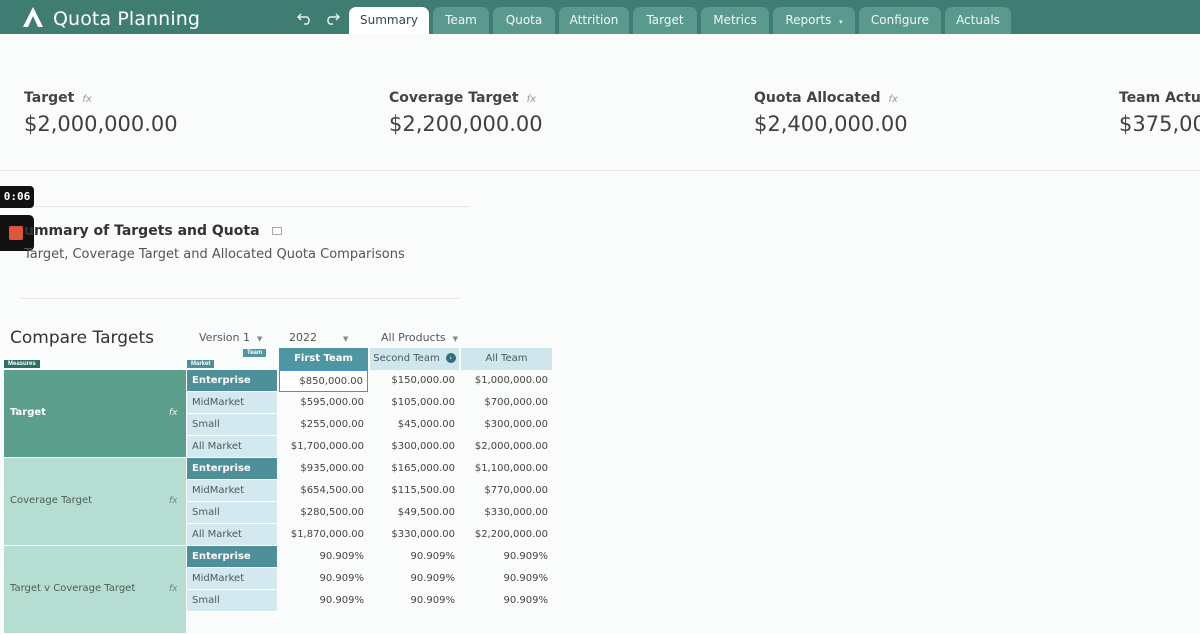  Describe the element at coordinates (323, 359) in the screenshot. I see `column-header-0: First Team` at that location.